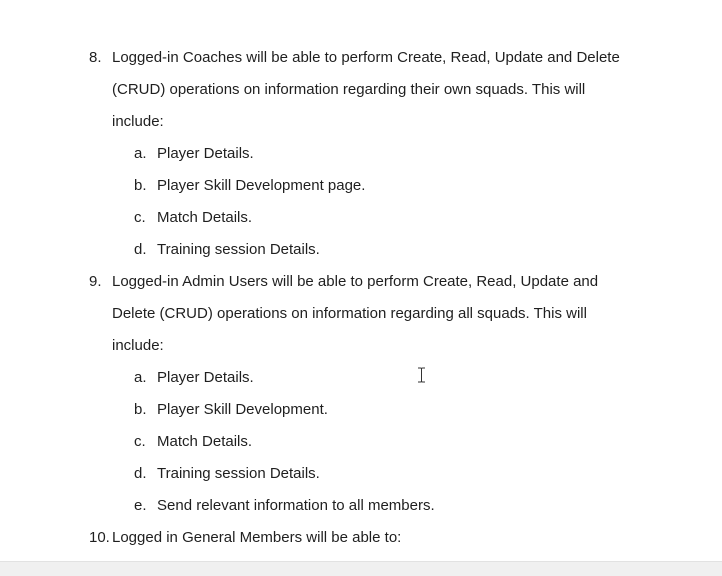  I want to click on text-cursor-icon, so click(421, 375).